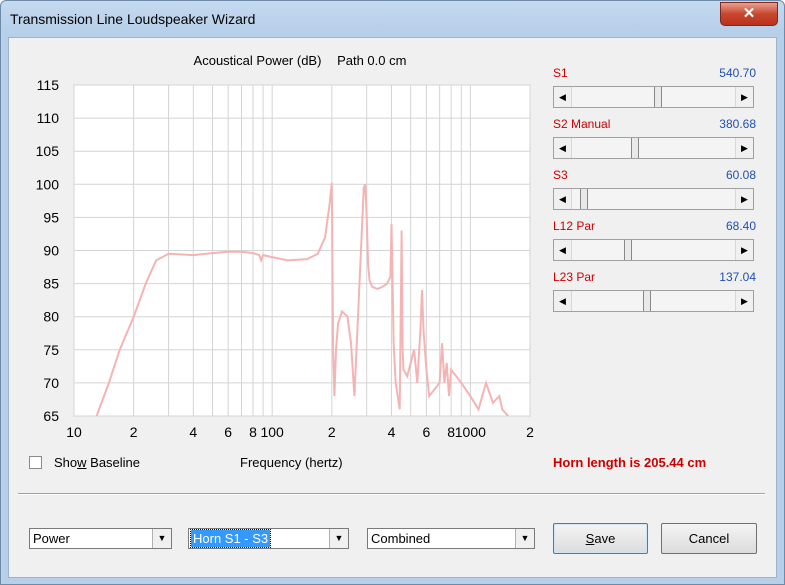  I want to click on y-tick-label: 65, so click(51, 416).